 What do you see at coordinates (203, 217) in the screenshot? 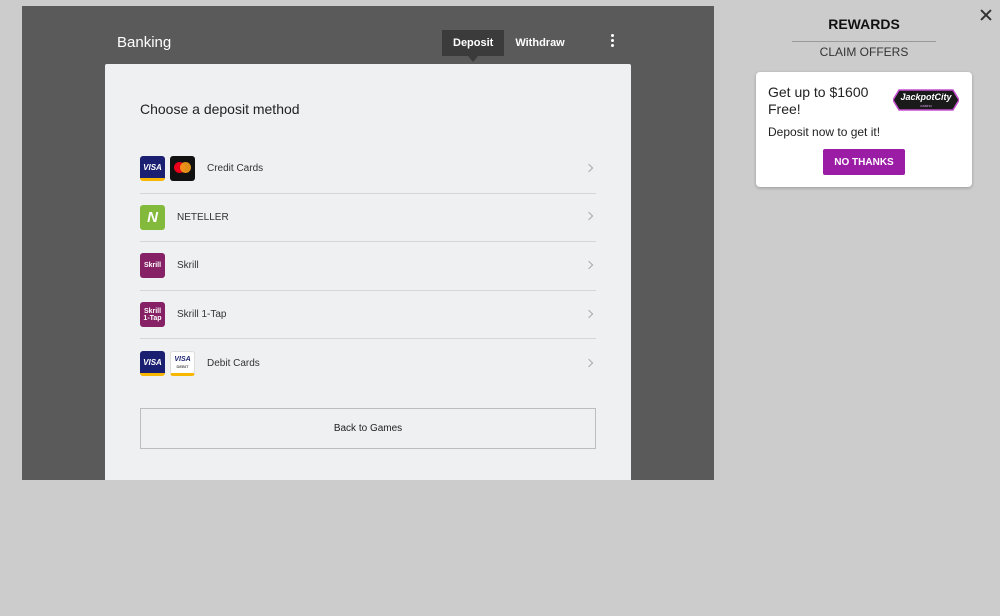
I see `method-label: NETELLER` at bounding box center [203, 217].